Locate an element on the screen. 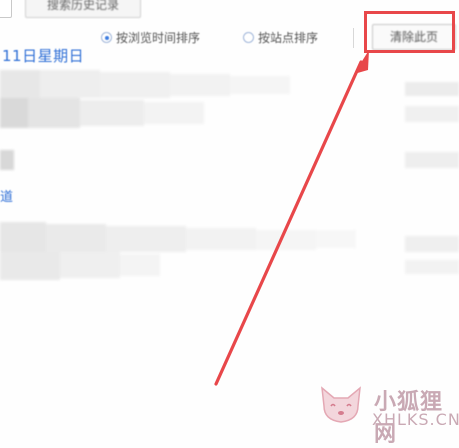 The width and height of the screenshot is (459, 448). history-category-text: 道 is located at coordinates (7, 197).